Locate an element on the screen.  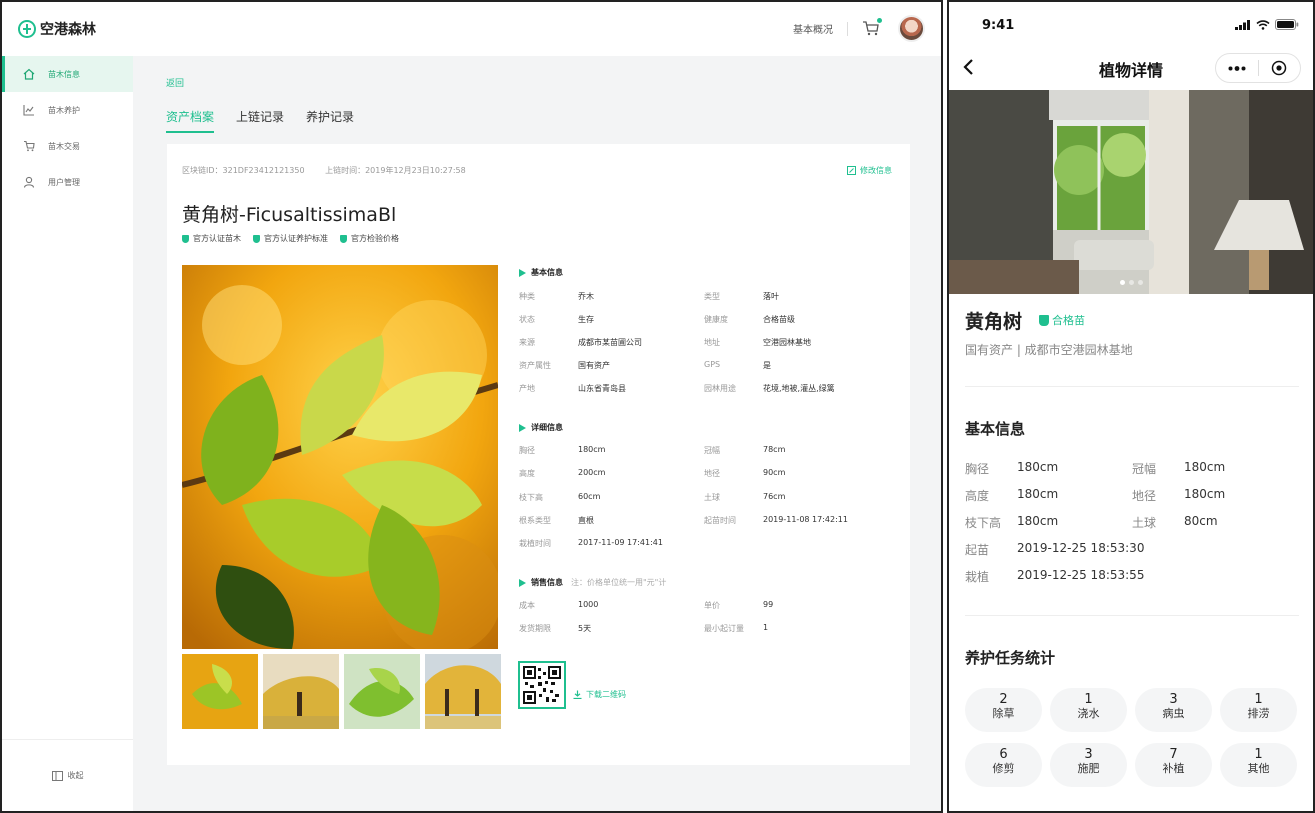
badge-certified-care: 官方认证养护标准 is located at coordinates (290, 238).